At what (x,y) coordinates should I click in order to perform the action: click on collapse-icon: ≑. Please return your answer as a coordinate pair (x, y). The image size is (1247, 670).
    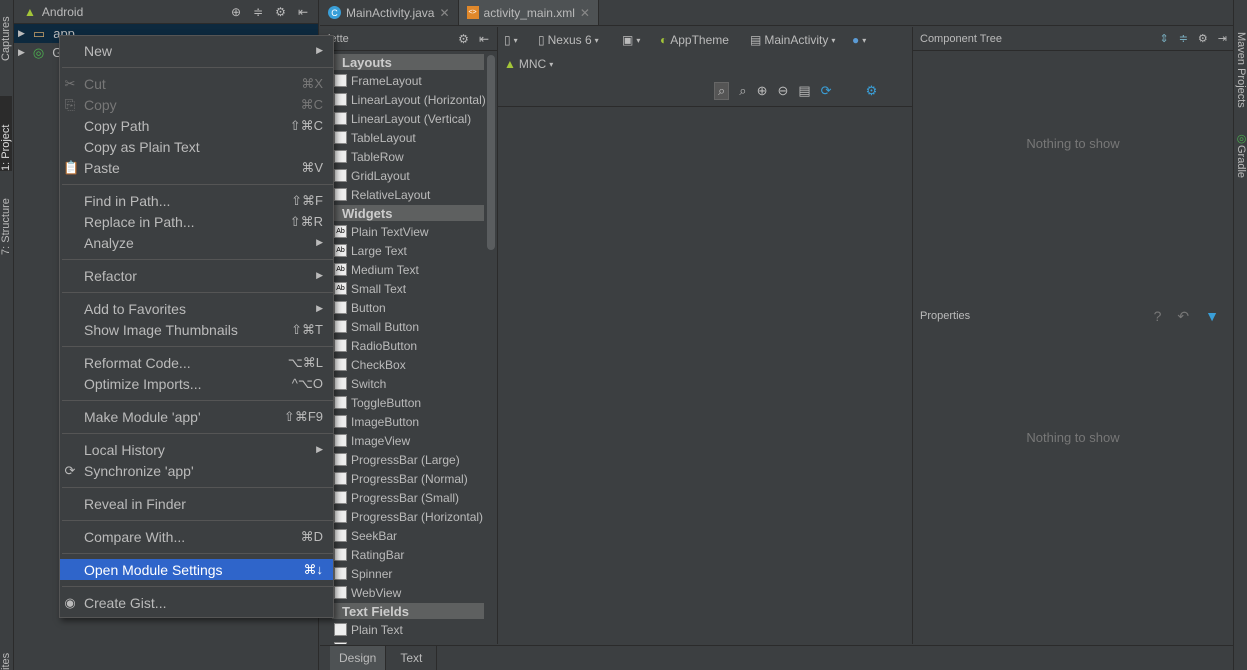
    Looking at the image, I should click on (258, 12).